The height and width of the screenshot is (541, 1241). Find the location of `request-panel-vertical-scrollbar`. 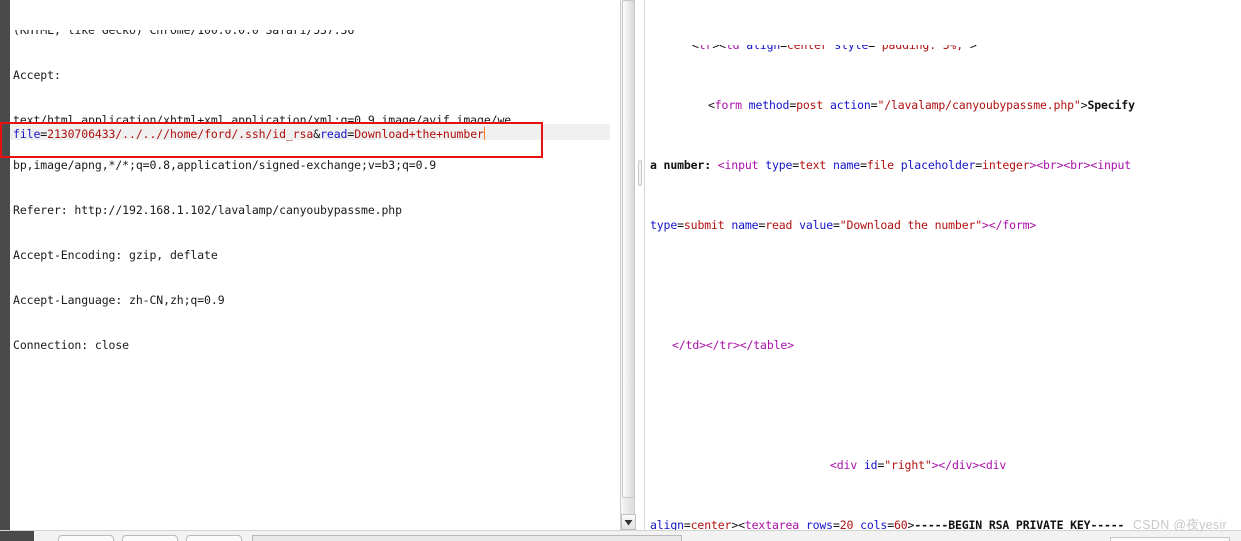

request-panel-vertical-scrollbar is located at coordinates (628, 265).